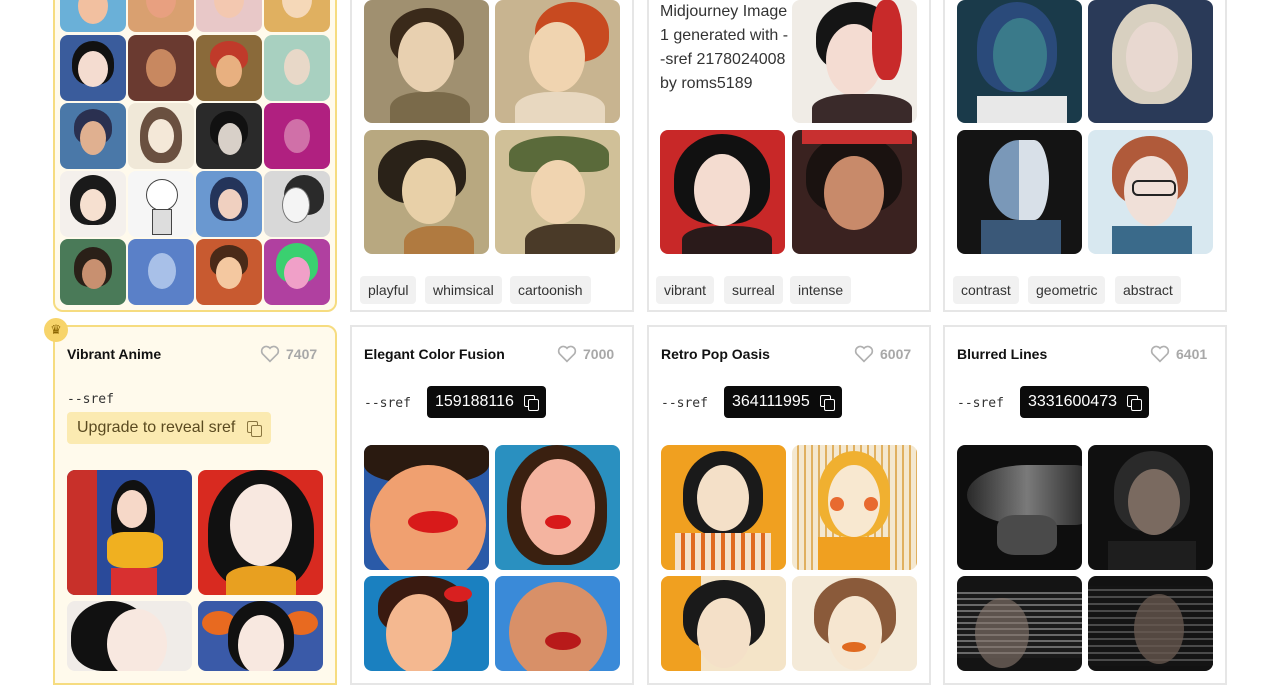  I want to click on sref-code: 364111995, so click(771, 401).